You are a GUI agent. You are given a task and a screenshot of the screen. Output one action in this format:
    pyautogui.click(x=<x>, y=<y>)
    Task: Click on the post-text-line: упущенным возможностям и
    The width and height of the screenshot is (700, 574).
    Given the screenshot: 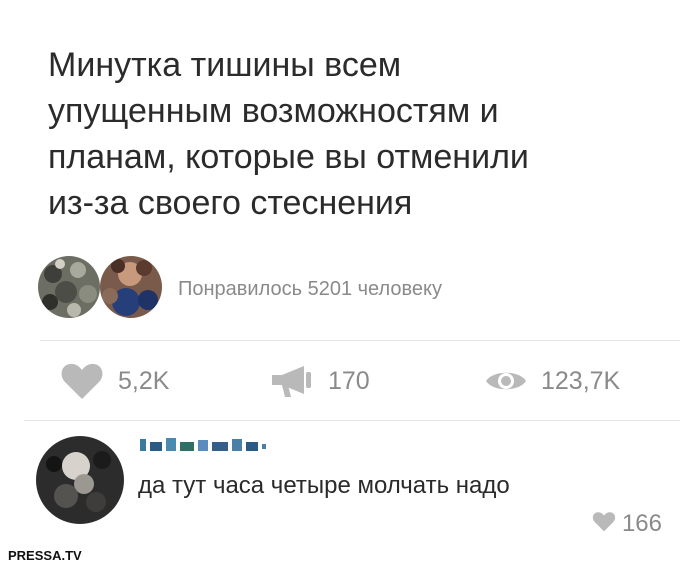 What is the action you would take?
    pyautogui.click(x=273, y=111)
    